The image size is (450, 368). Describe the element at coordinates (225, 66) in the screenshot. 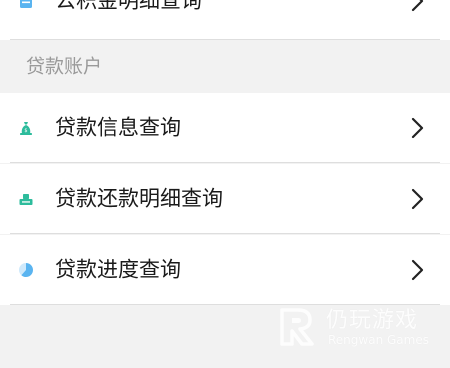

I see `section-header-loan-account: 贷款账户` at that location.